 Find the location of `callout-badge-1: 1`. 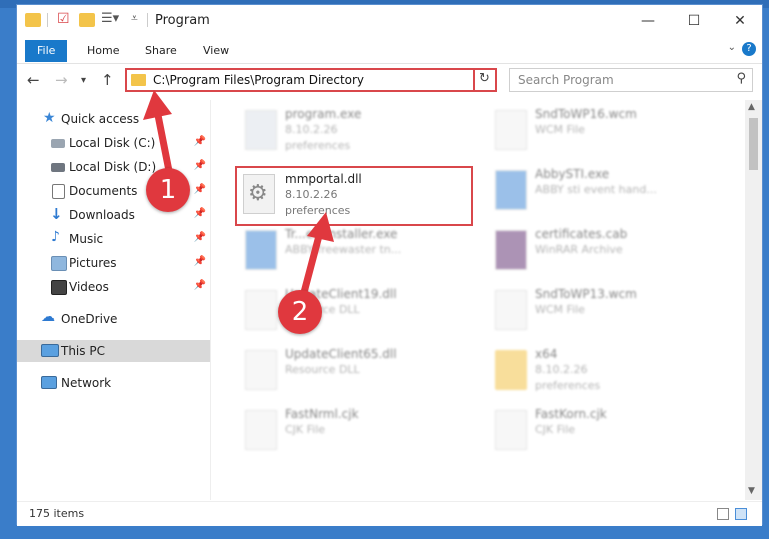

callout-badge-1: 1 is located at coordinates (168, 190).